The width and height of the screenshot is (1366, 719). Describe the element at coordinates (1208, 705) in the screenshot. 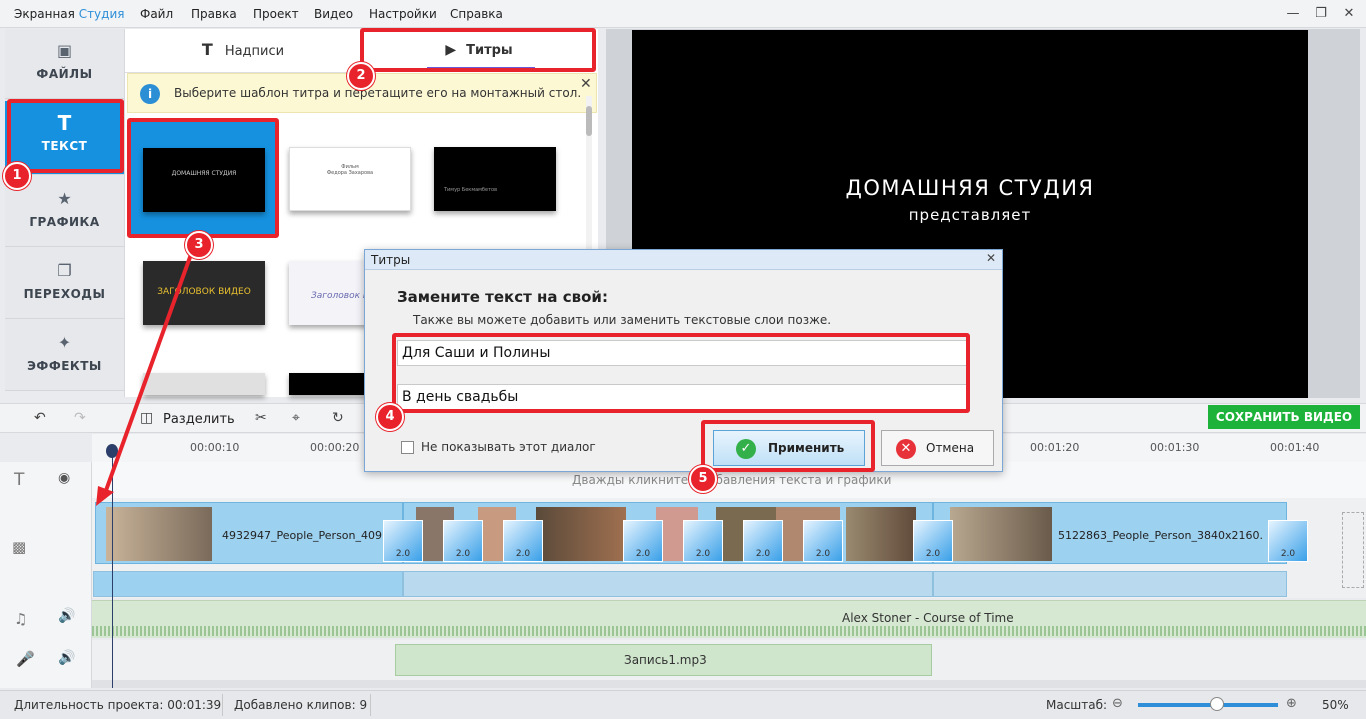

I see `zoom-slider` at that location.